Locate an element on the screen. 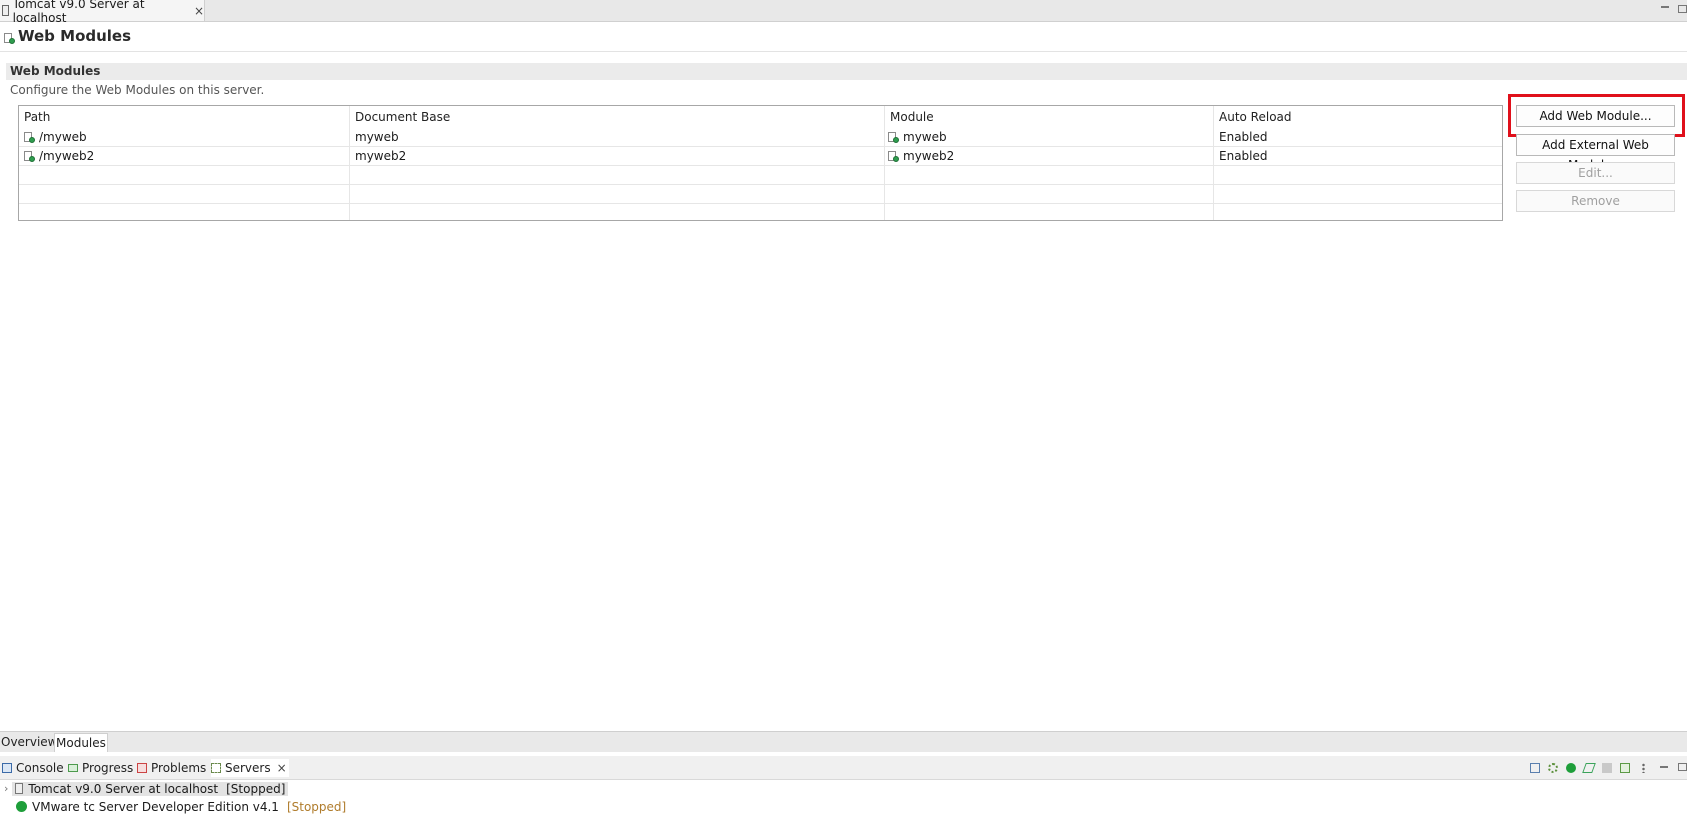  header-divider is located at coordinates (843, 51).